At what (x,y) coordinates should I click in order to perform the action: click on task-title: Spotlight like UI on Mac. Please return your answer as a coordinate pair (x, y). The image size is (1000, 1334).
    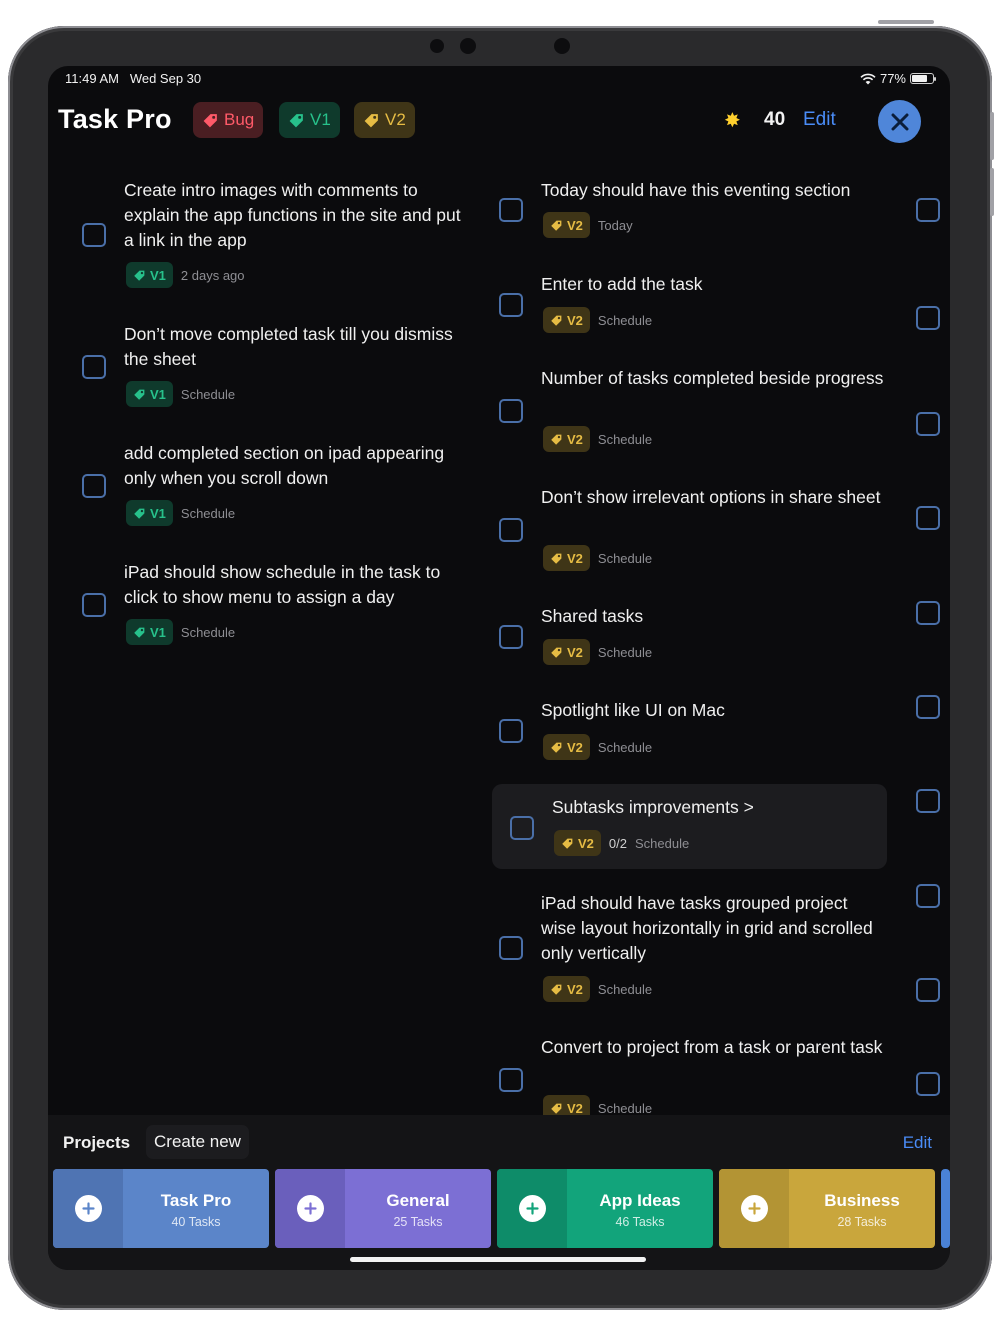
    Looking at the image, I should click on (713, 710).